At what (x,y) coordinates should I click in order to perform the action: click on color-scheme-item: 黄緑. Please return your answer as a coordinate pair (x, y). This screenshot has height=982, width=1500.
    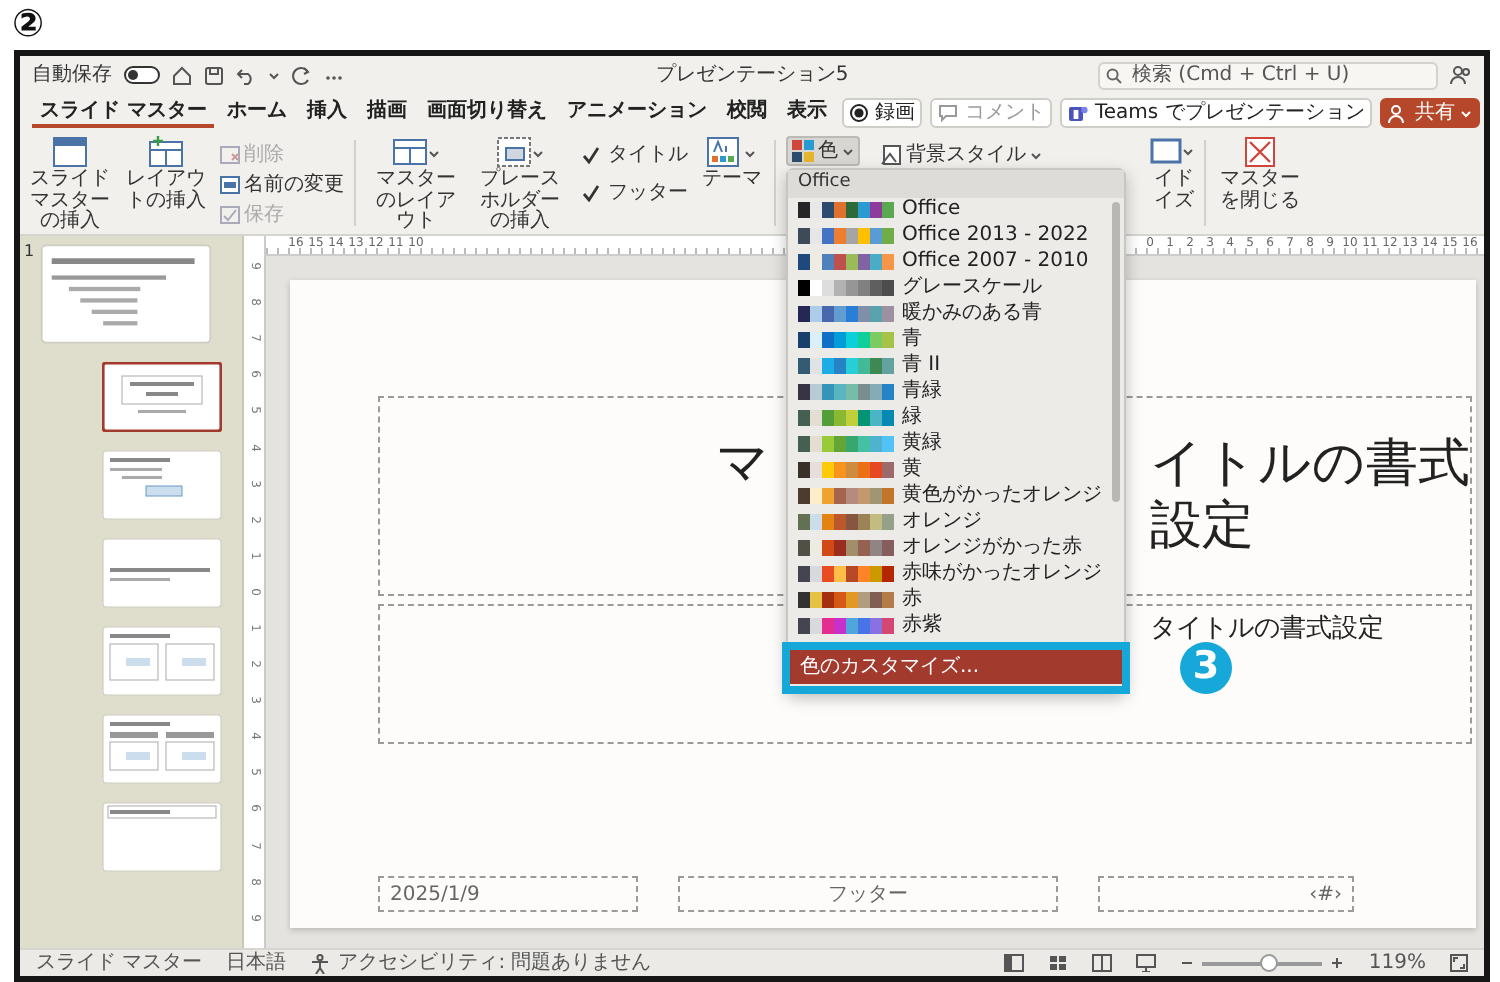
    Looking at the image, I should click on (956, 444).